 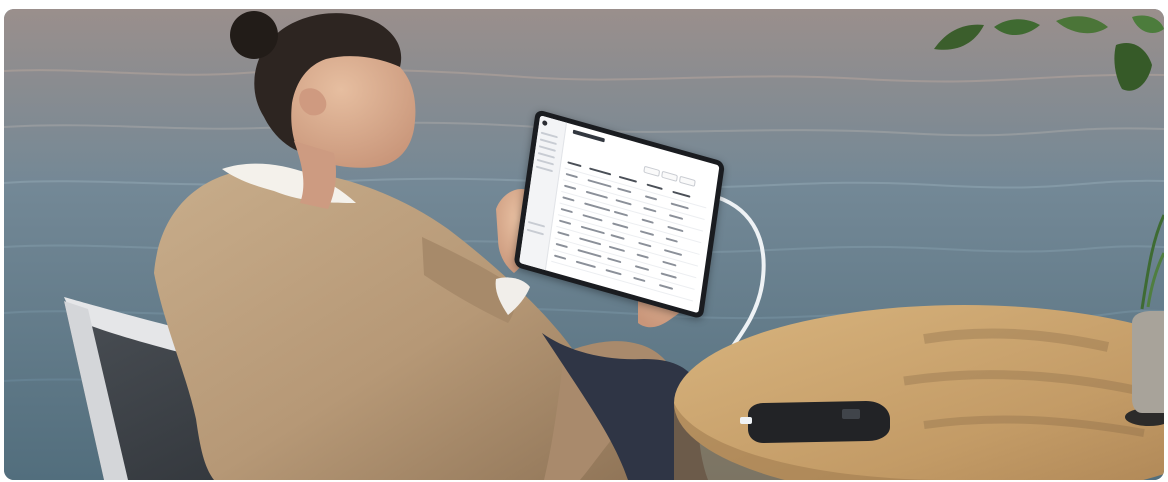 I want to click on power-bank-usb-plug, so click(x=746, y=420).